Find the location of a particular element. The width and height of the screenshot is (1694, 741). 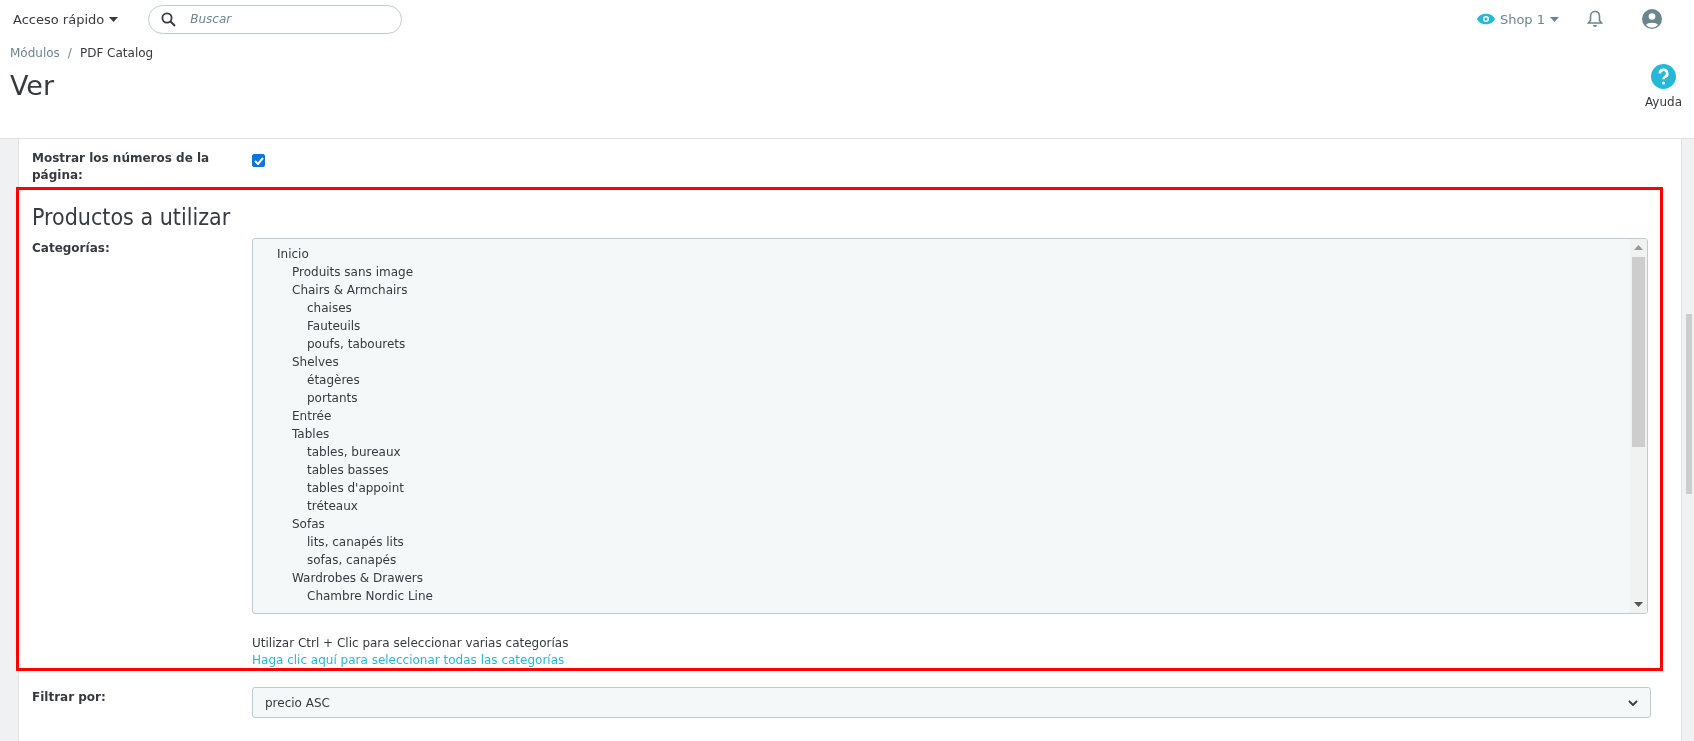

scroll-up-icon is located at coordinates (1638, 247).